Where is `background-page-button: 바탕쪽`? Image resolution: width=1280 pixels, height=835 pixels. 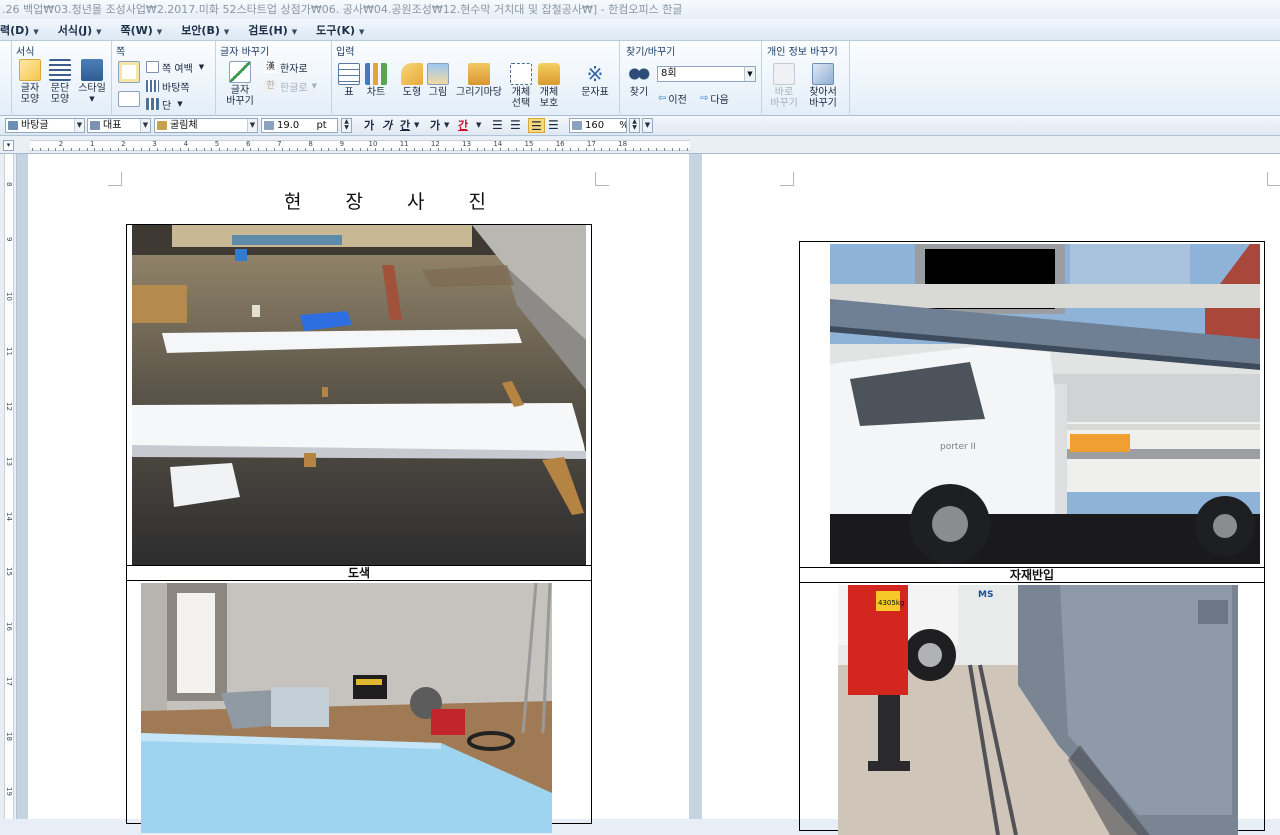 background-page-button: 바탕쪽 is located at coordinates (168, 86).